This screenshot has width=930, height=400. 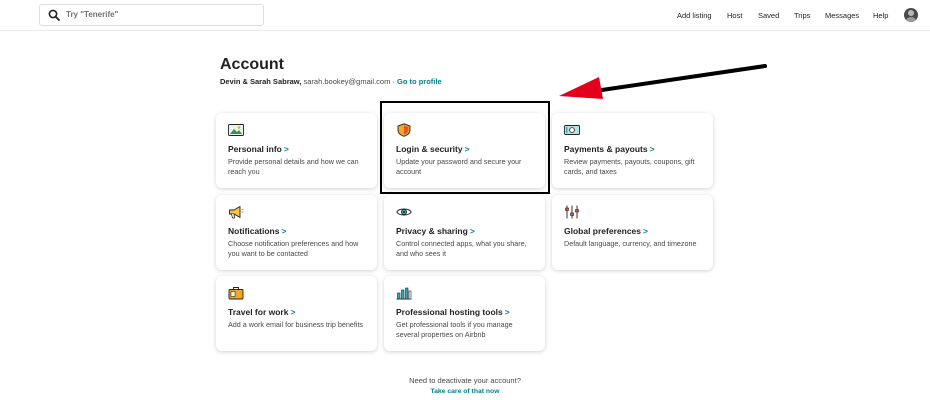 What do you see at coordinates (92, 14) in the screenshot?
I see `search-input: Try "Tenerife"` at bounding box center [92, 14].